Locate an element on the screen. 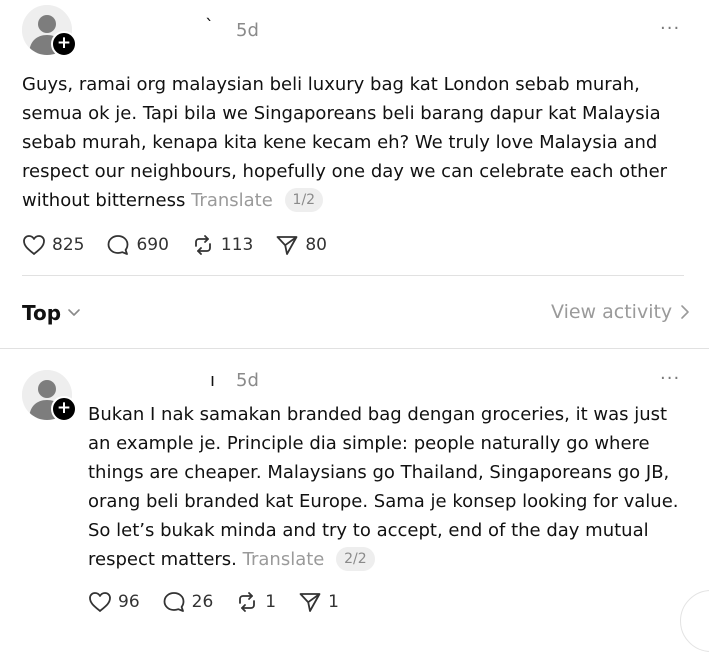  post-actions: 825 690 113 80 is located at coordinates (174, 245).